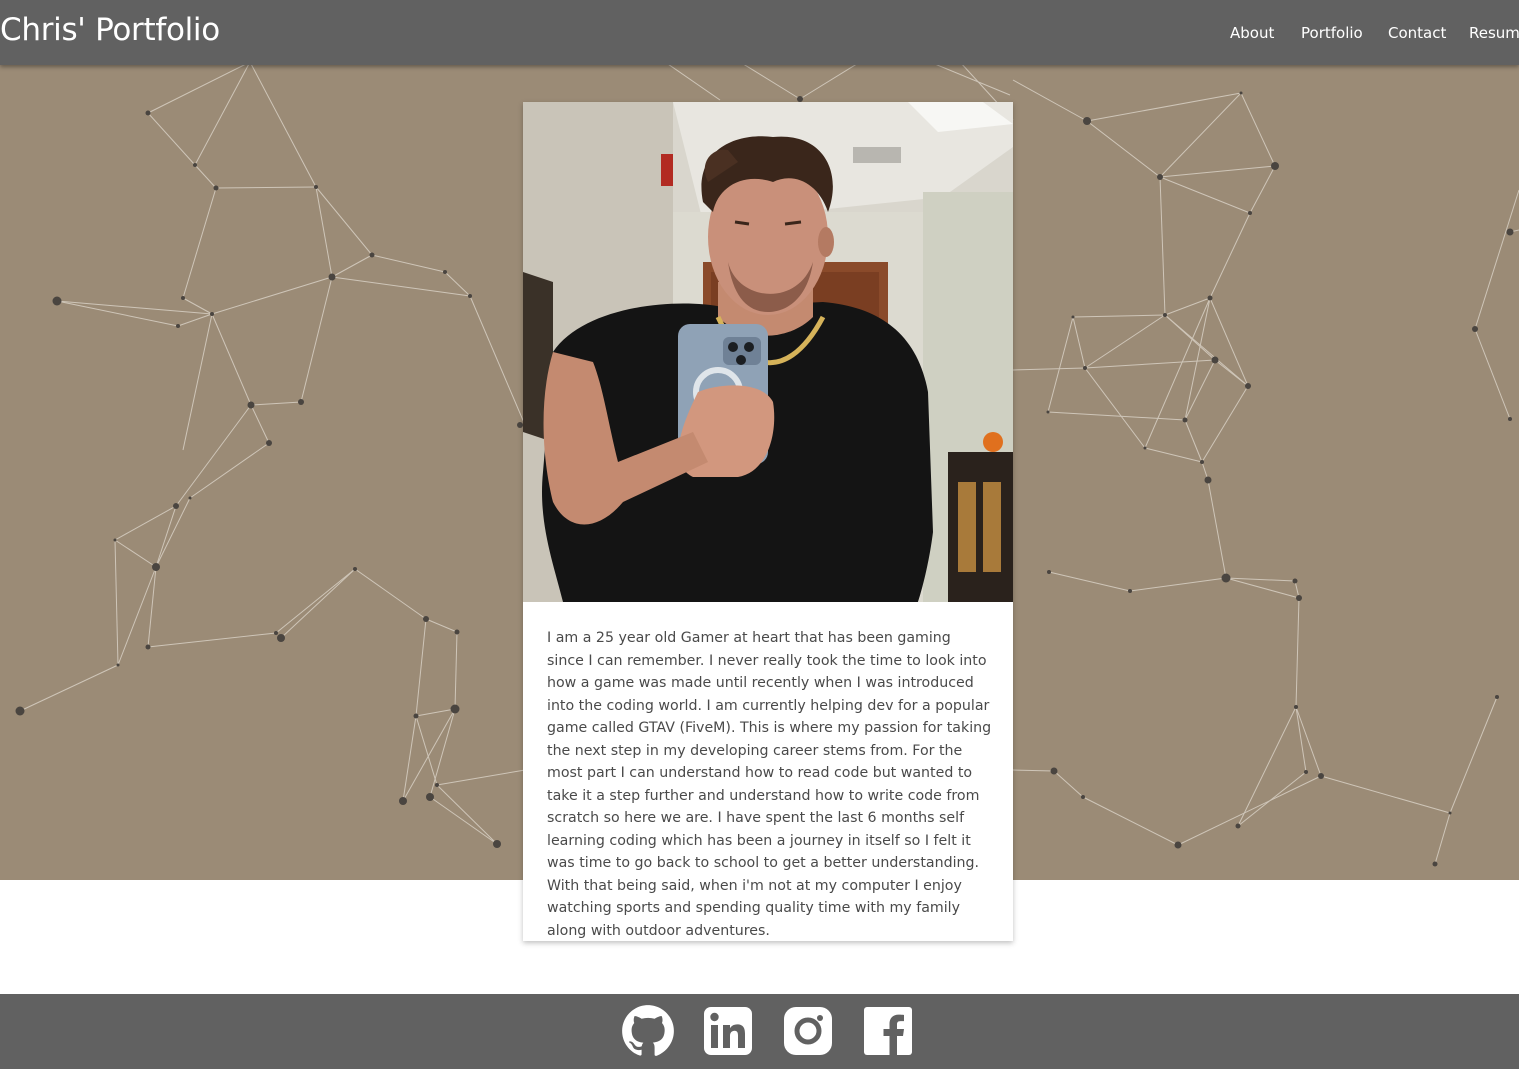 Image resolution: width=1519 pixels, height=1069 pixels. Describe the element at coordinates (1252, 33) in the screenshot. I see `nav-about-link: About` at that location.